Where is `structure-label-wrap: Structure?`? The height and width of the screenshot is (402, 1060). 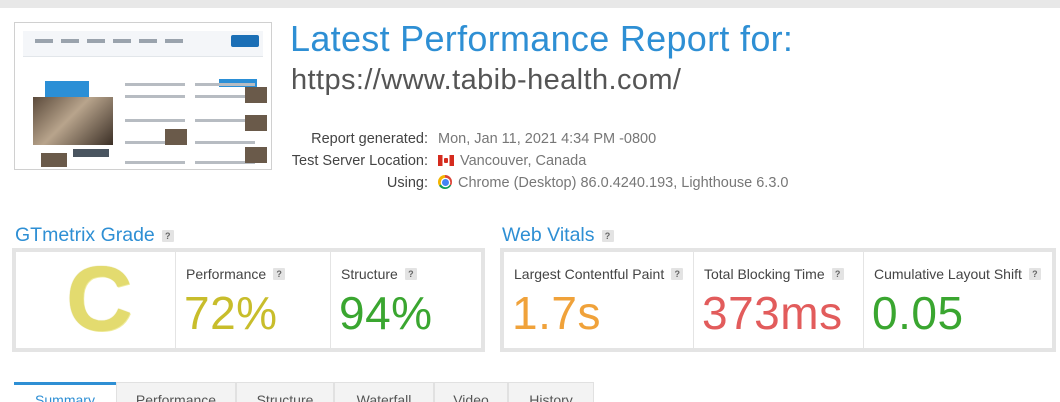
structure-label-wrap: Structure? is located at coordinates (379, 274).